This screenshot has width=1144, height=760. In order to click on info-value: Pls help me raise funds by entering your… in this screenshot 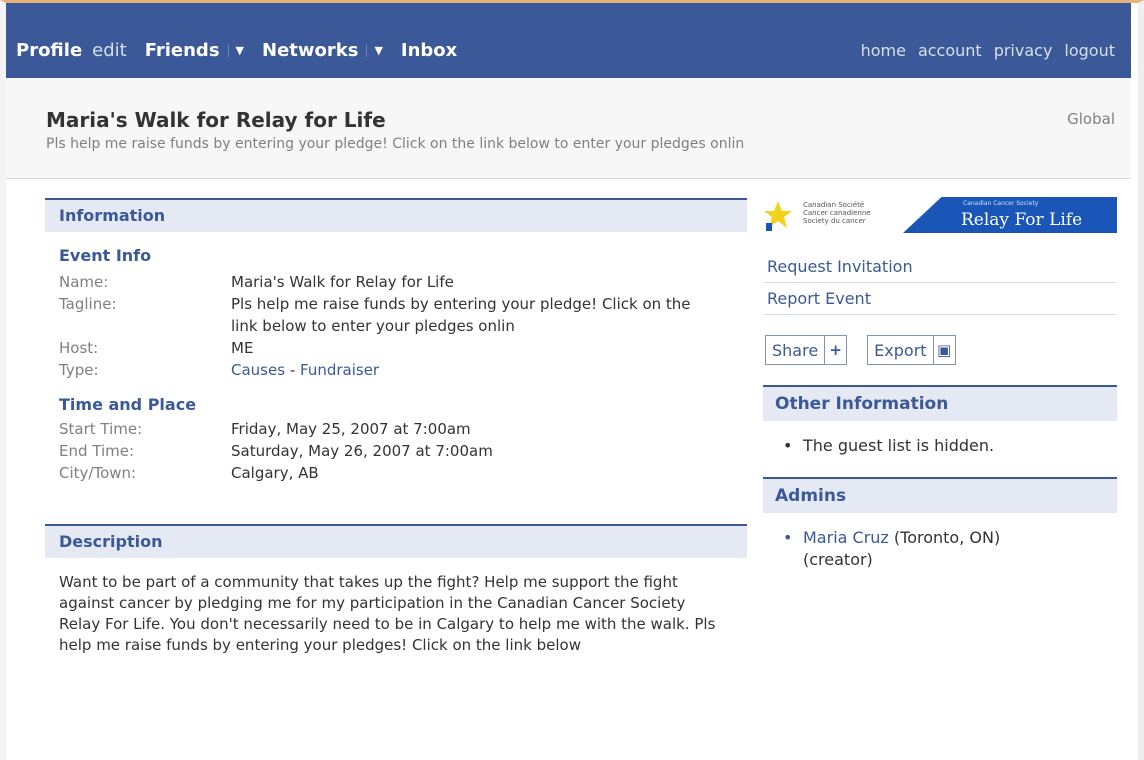, I will do `click(461, 315)`.